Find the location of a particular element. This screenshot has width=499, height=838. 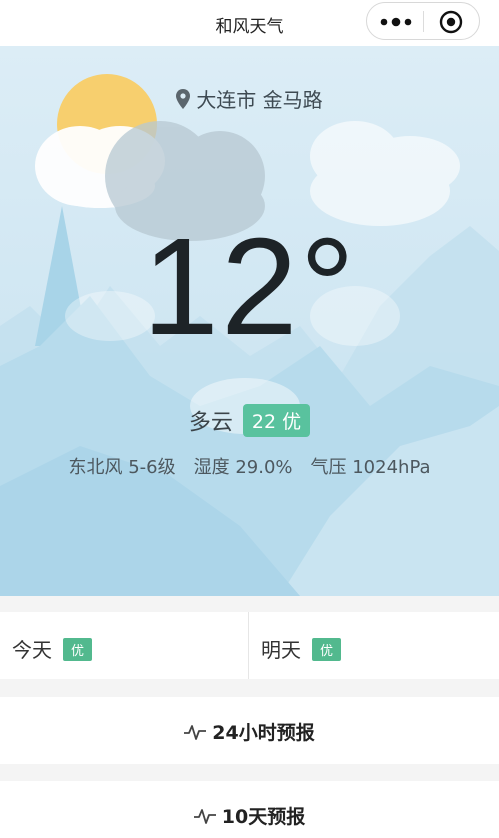

navigation-bar: 和风天气 is located at coordinates (249, 23).